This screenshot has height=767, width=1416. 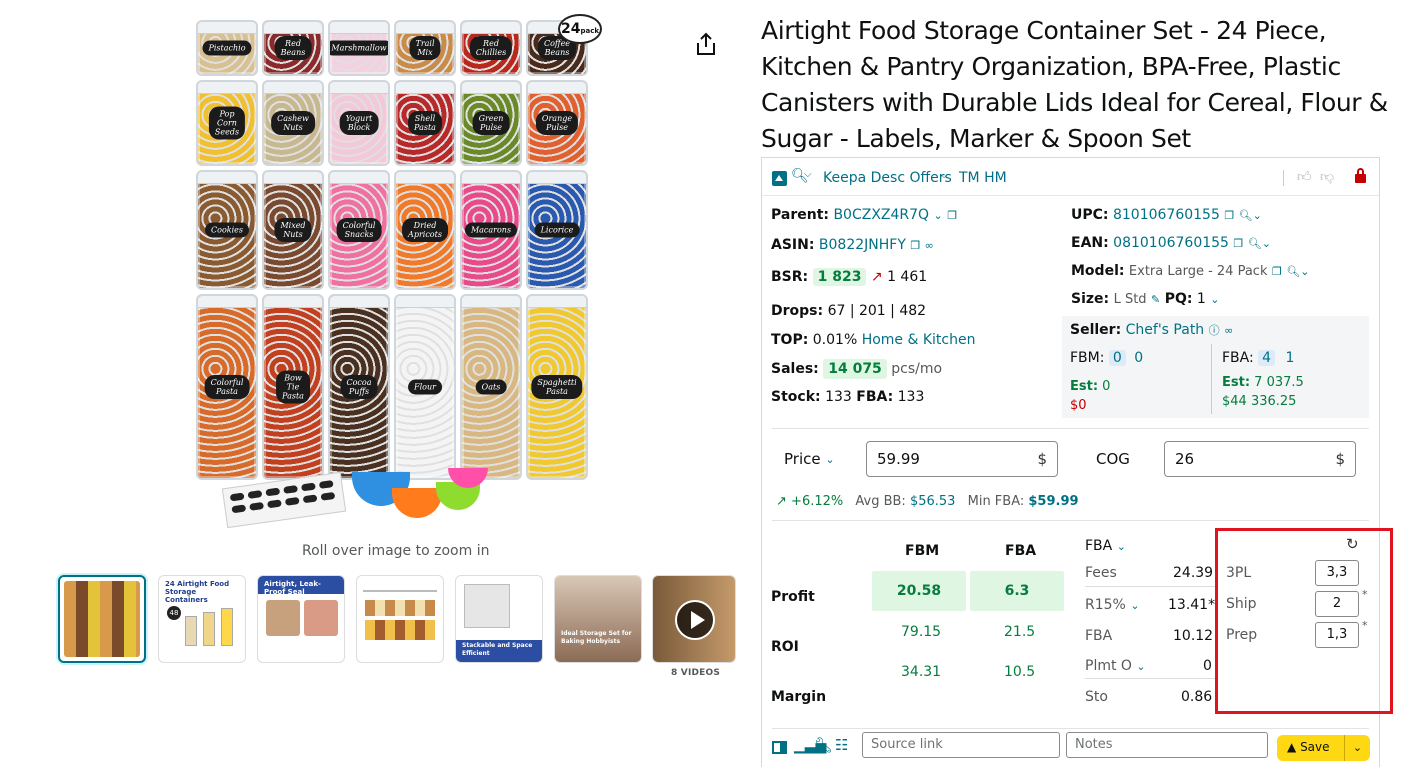 I want to click on size-value: L Std, so click(x=1130, y=299).